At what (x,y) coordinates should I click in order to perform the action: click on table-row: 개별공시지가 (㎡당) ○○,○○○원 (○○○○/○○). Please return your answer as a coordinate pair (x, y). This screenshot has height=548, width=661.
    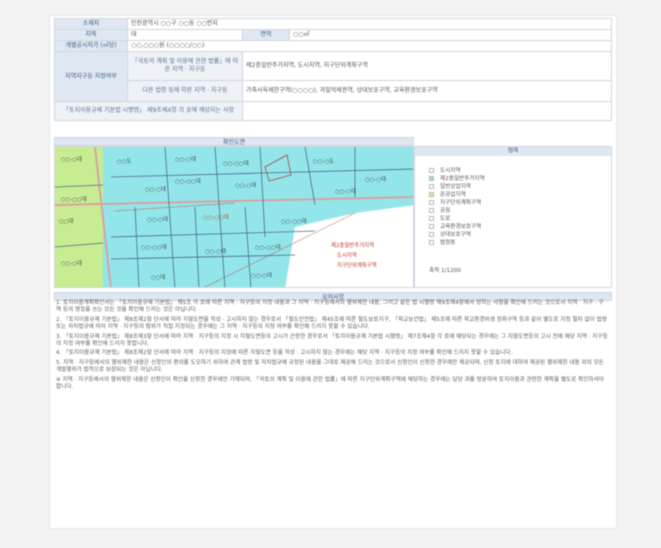
    Looking at the image, I should click on (333, 46).